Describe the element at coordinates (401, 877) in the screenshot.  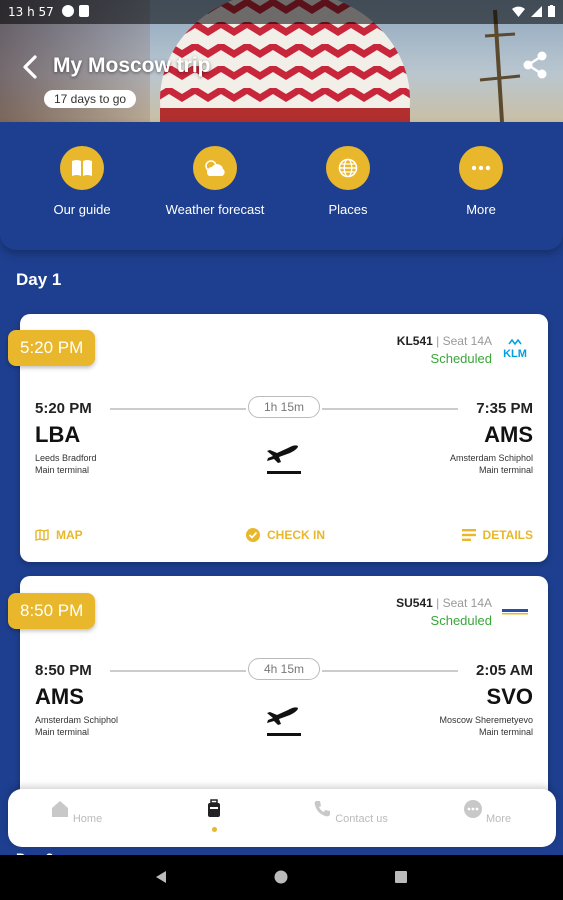
I see `system-recents-icon` at that location.